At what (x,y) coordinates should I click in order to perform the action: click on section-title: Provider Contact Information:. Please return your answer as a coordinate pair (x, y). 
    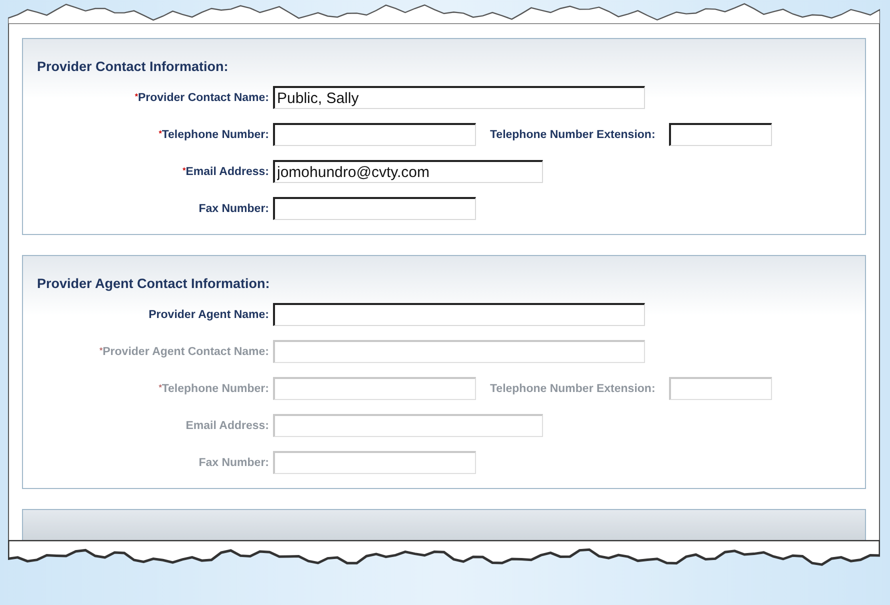
    Looking at the image, I should click on (133, 67).